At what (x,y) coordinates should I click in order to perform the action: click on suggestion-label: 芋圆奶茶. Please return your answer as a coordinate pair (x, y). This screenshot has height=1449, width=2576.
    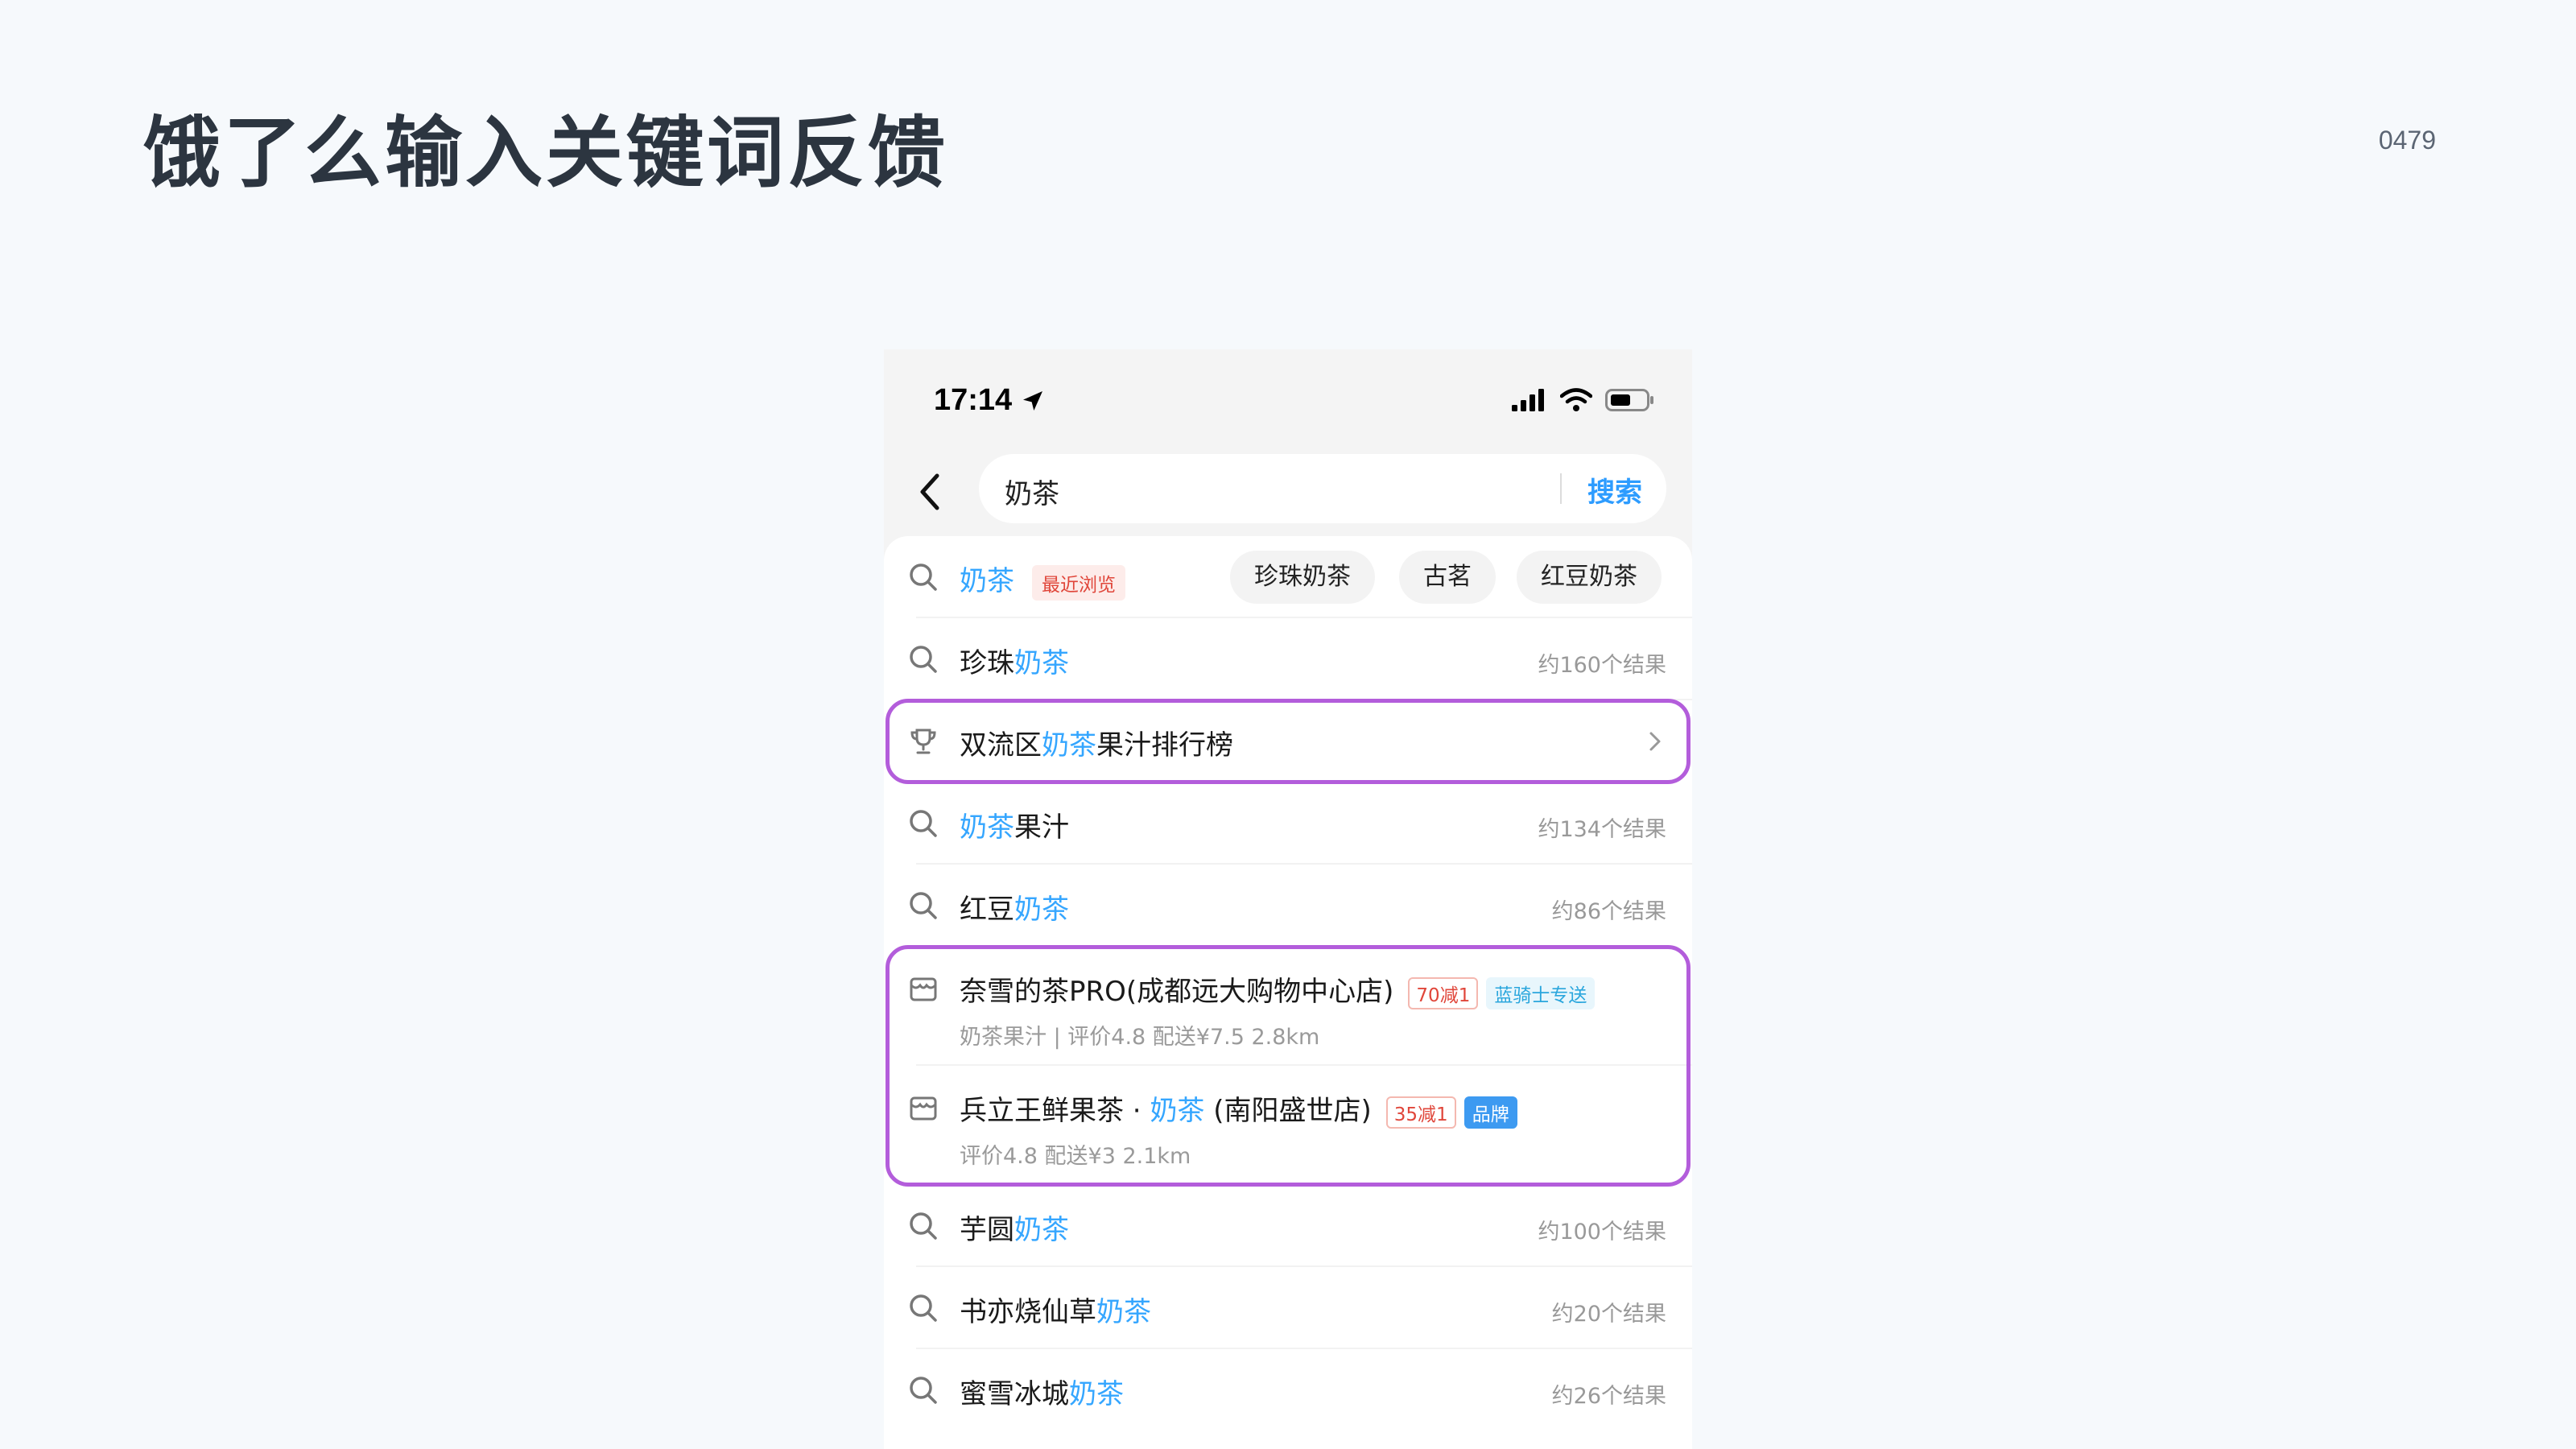
    Looking at the image, I should click on (1014, 1230).